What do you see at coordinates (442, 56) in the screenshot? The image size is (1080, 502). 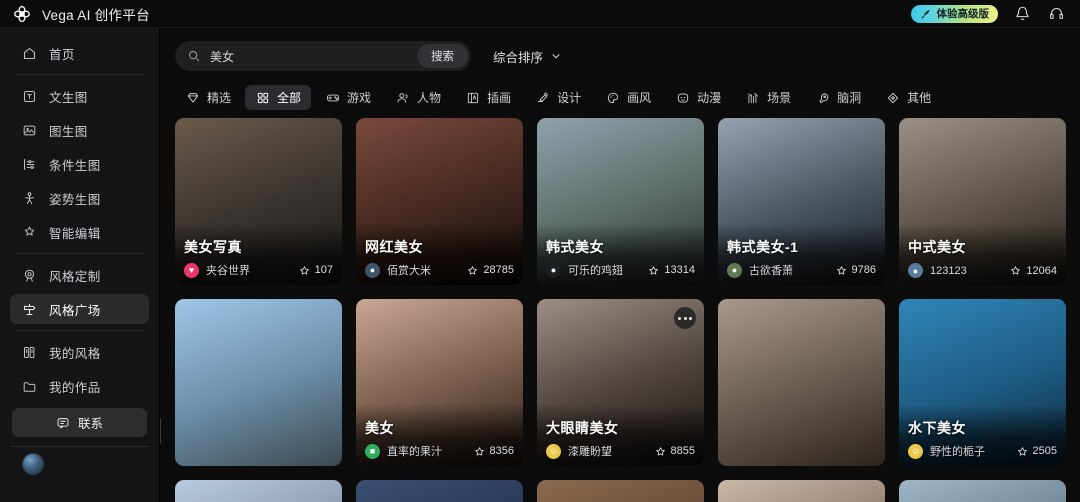 I see `search-button: 搜索` at bounding box center [442, 56].